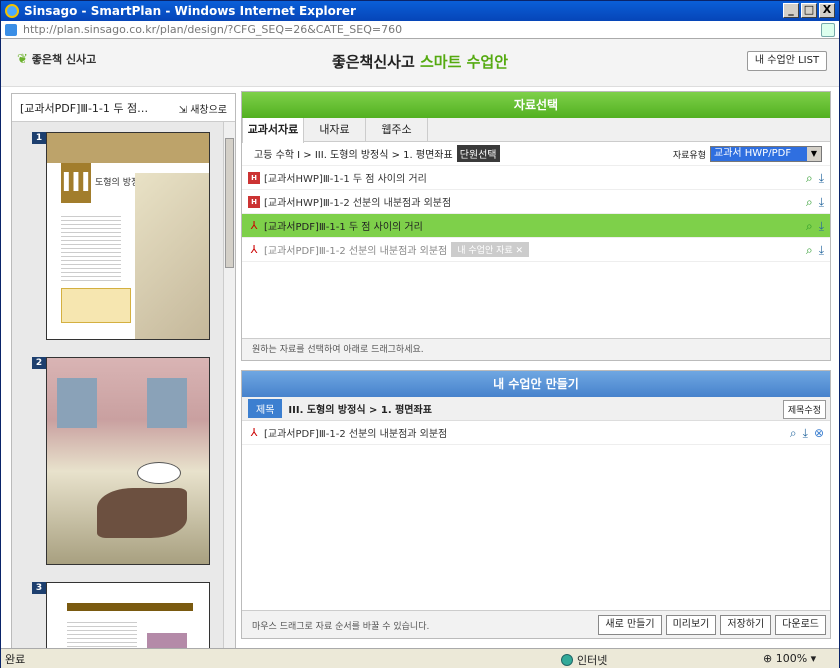 Image resolution: width=840 pixels, height=668 pixels. What do you see at coordinates (536, 384) in the screenshot?
I see `make-panel-title: 내 수업안 만들기` at bounding box center [536, 384].